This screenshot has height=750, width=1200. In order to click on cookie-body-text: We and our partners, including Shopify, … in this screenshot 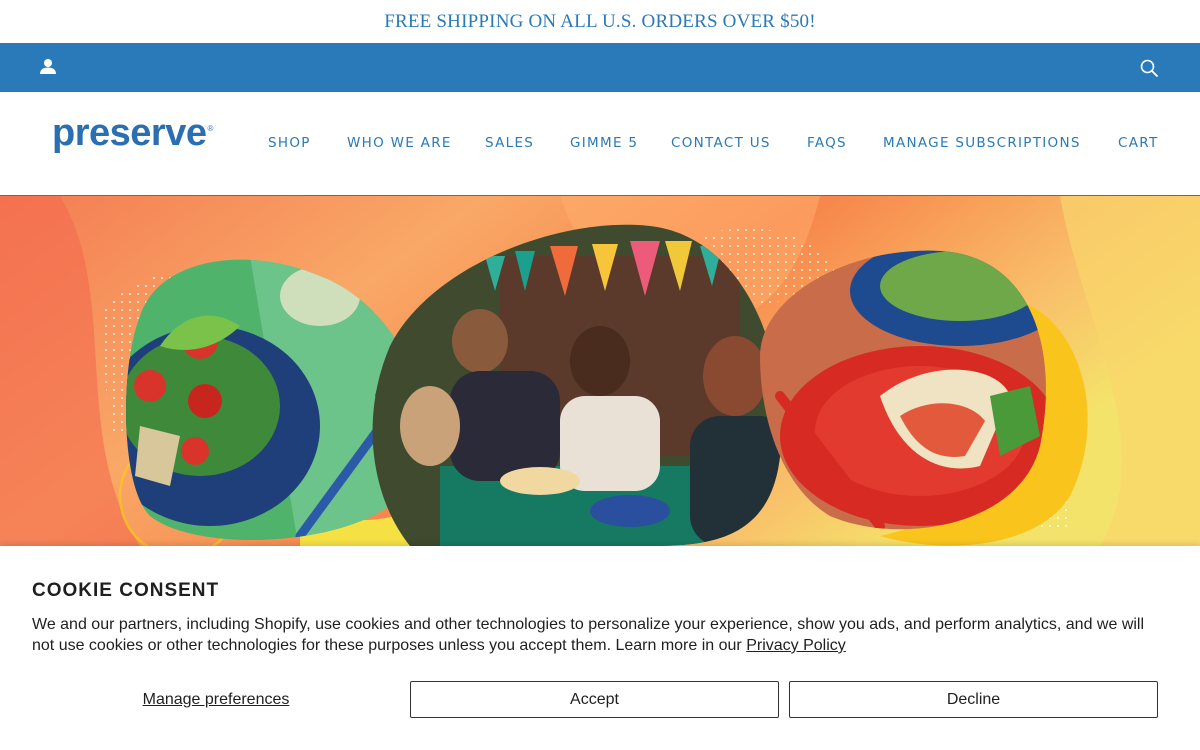, I will do `click(588, 635)`.